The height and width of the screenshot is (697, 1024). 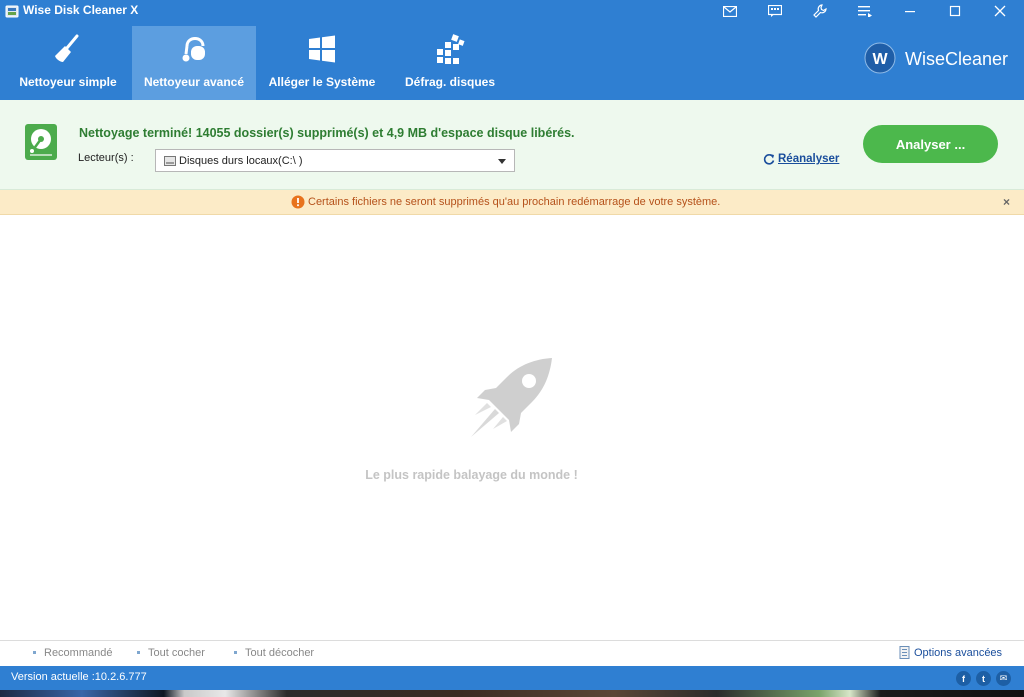 I want to click on feedback-mail-button, so click(x=729, y=11).